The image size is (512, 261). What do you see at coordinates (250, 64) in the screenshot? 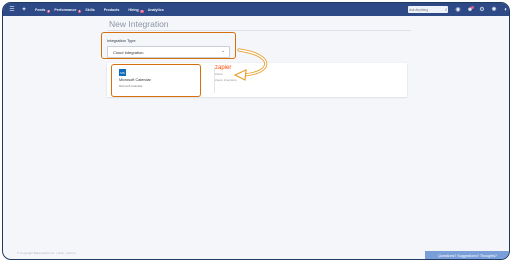
I see `curved-arrow-icon` at bounding box center [250, 64].